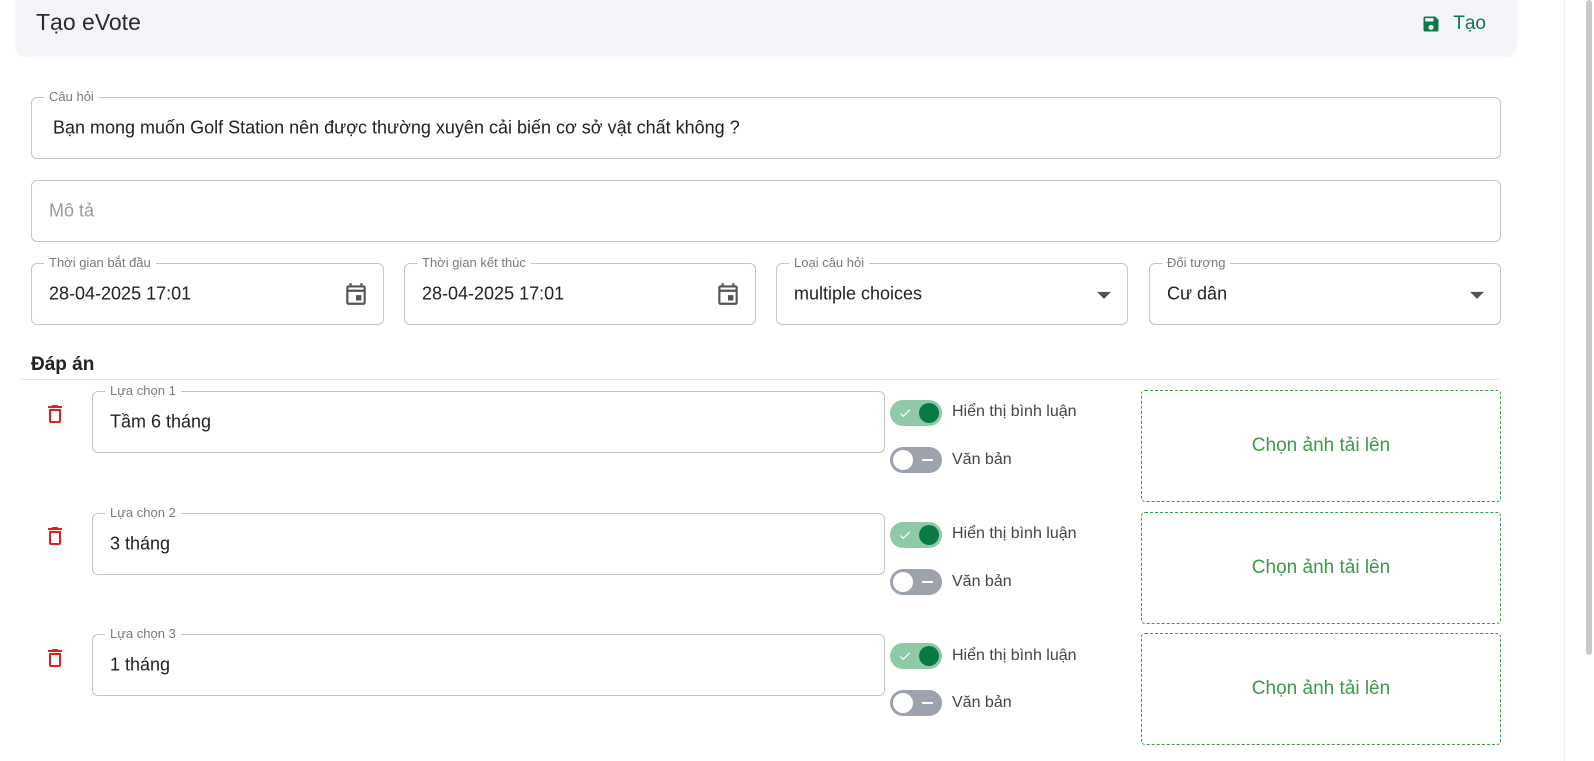 The width and height of the screenshot is (1594, 761). Describe the element at coordinates (488, 540) in the screenshot. I see `answer-field: Lựa chọn 2 3 tháng` at that location.